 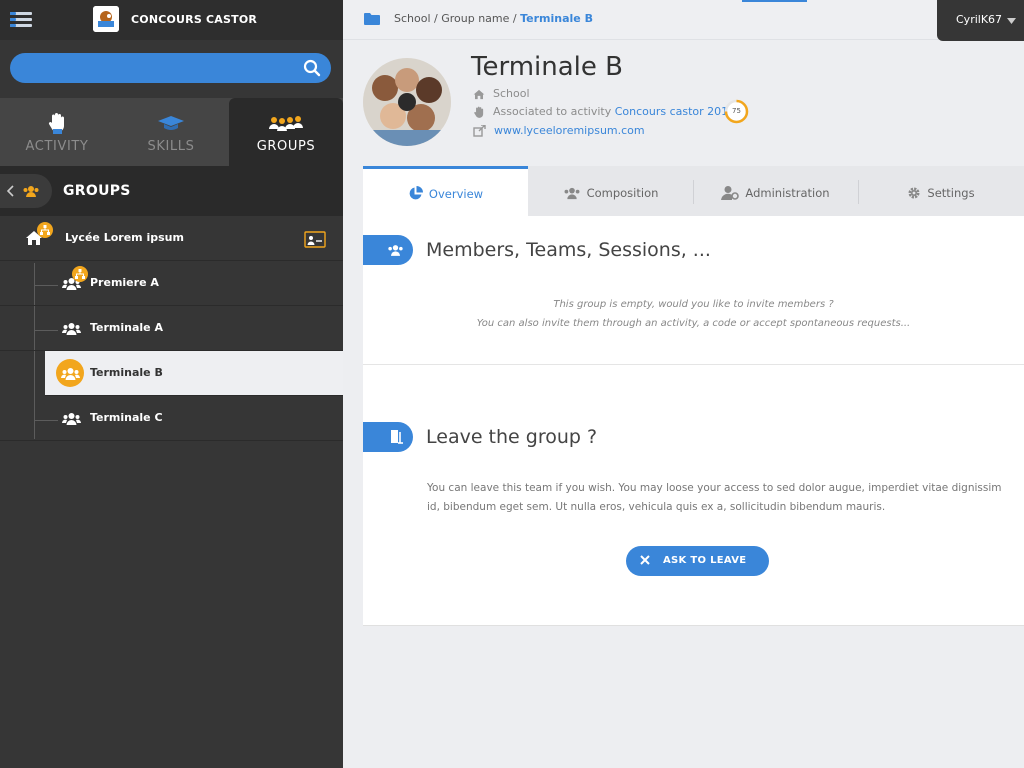 I want to click on external-link-icon, so click(x=479, y=130).